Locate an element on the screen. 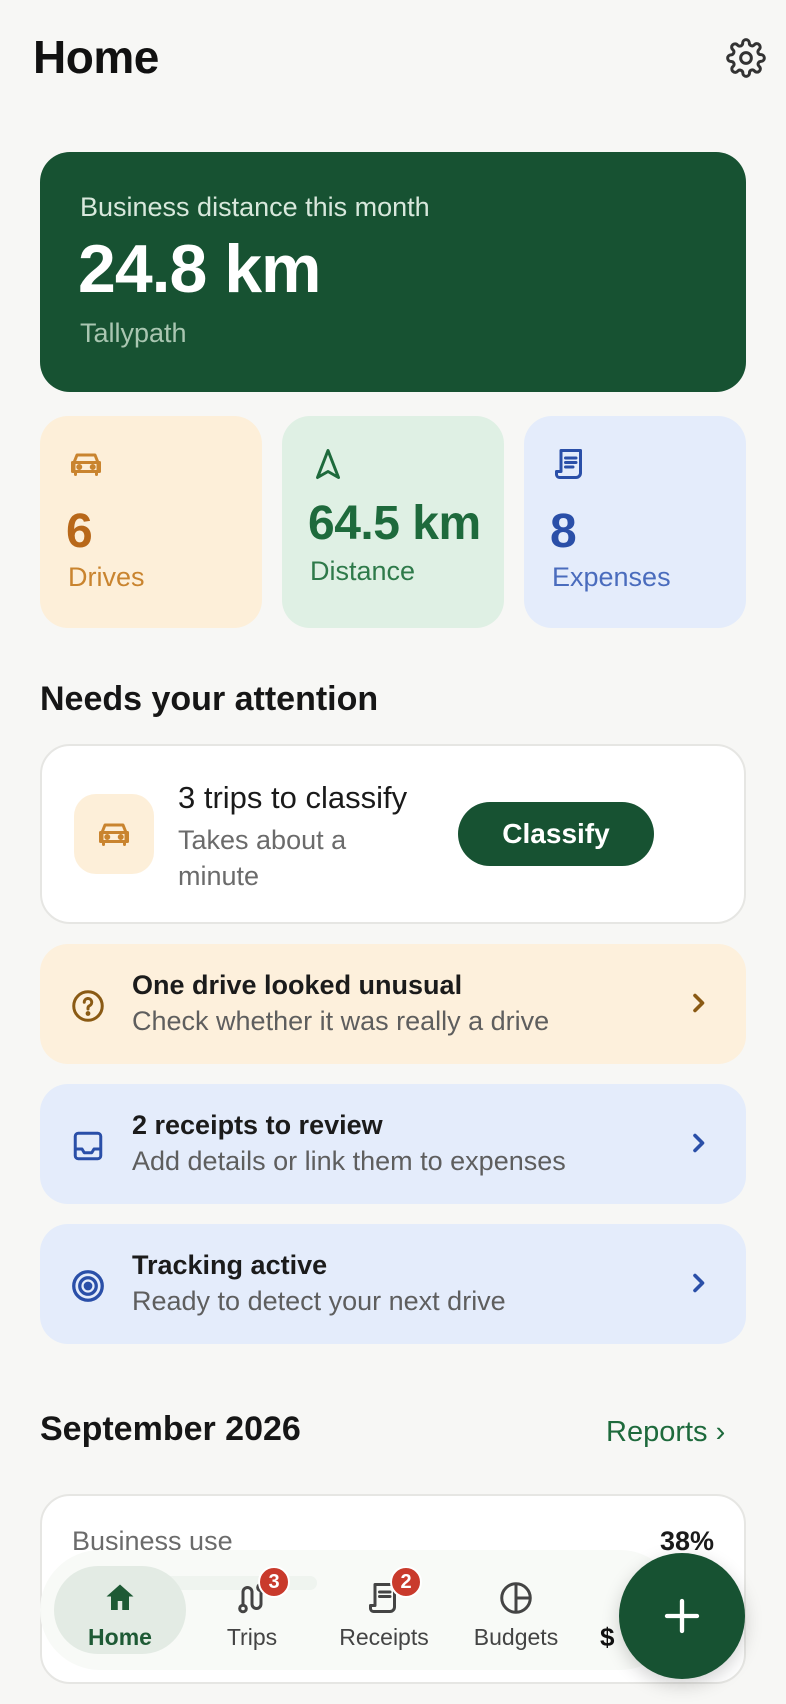  distance-value: 64.5 km is located at coordinates (394, 523).